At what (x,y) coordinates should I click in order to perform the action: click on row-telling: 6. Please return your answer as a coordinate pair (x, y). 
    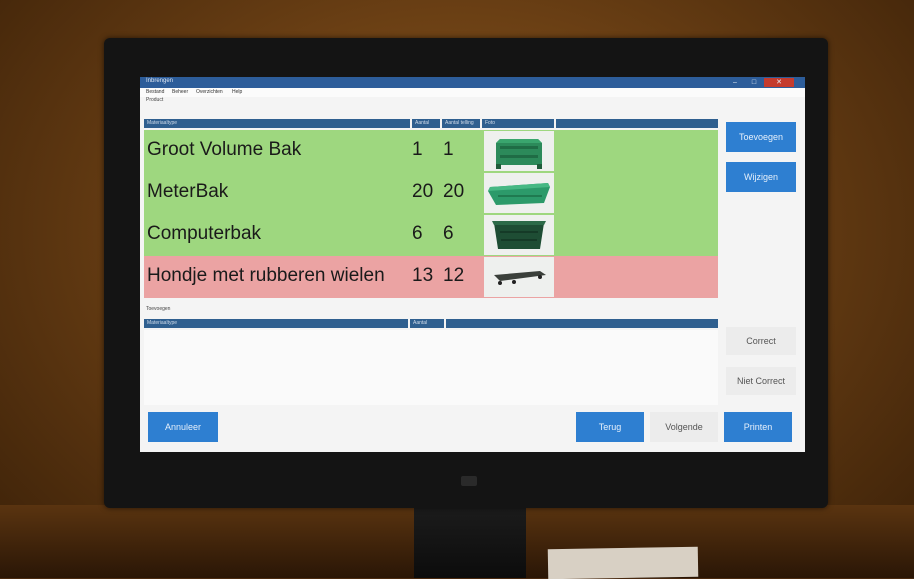
    Looking at the image, I should click on (448, 233).